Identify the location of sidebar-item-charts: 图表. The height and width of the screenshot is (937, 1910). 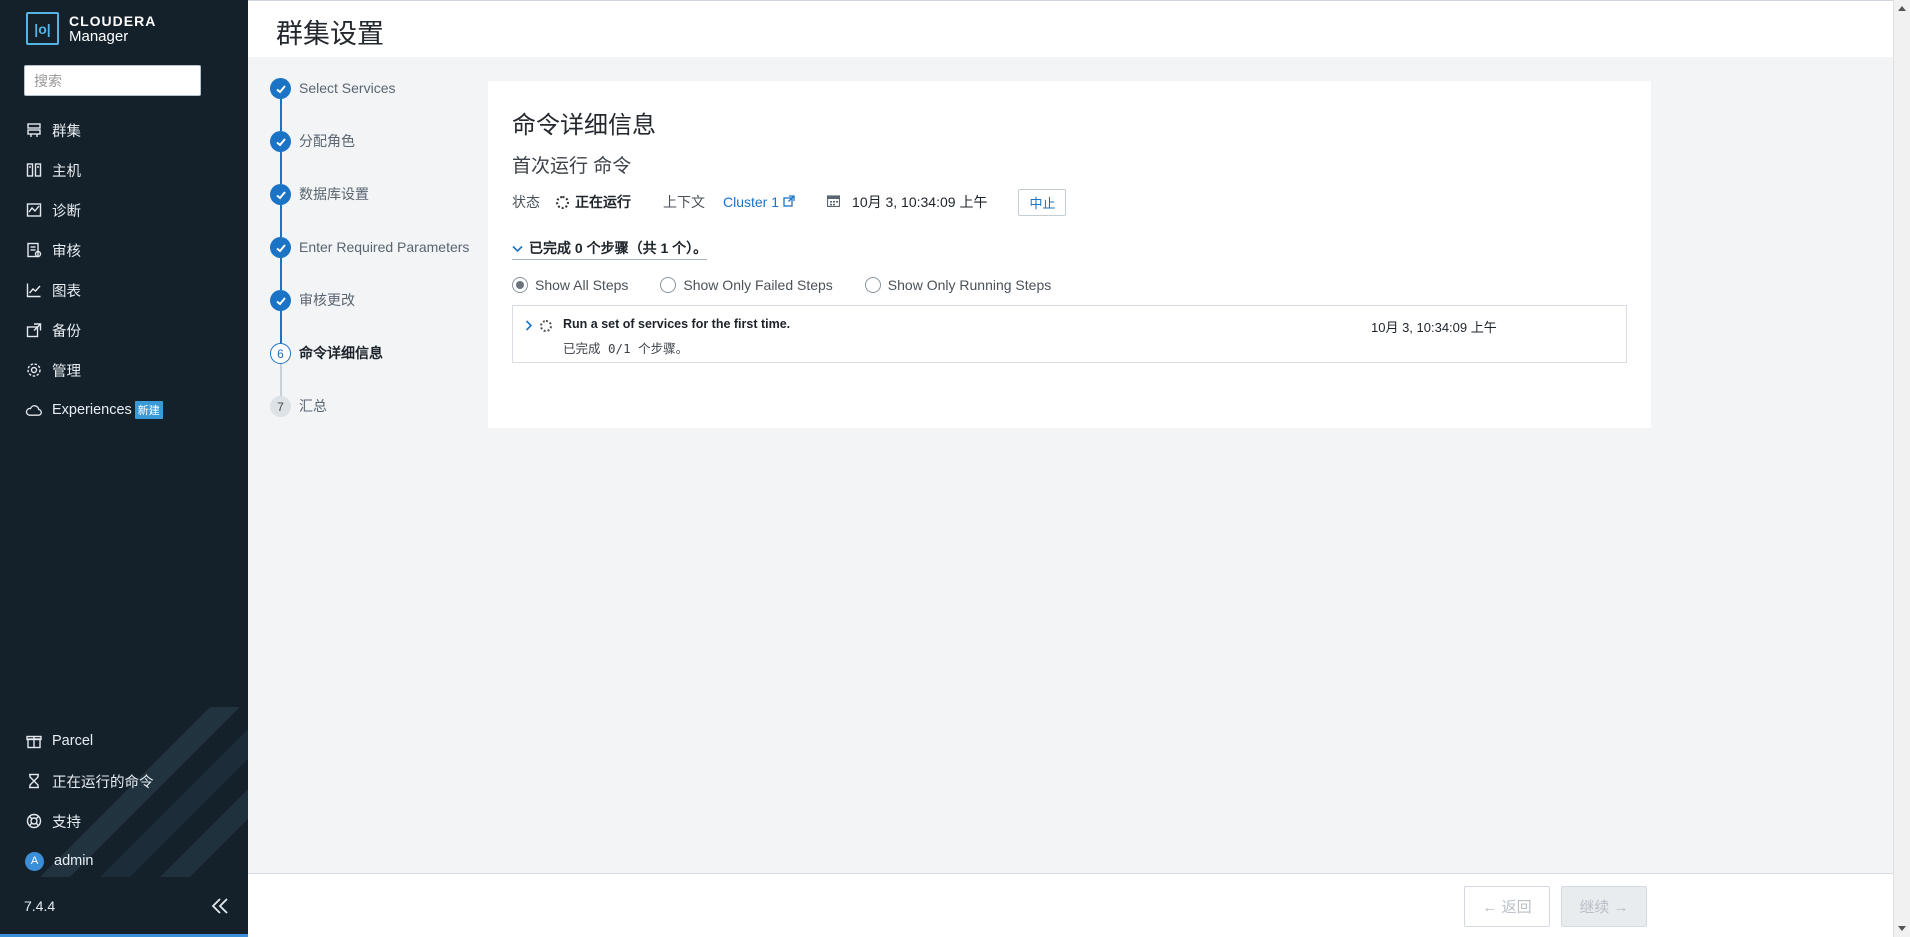
(124, 290).